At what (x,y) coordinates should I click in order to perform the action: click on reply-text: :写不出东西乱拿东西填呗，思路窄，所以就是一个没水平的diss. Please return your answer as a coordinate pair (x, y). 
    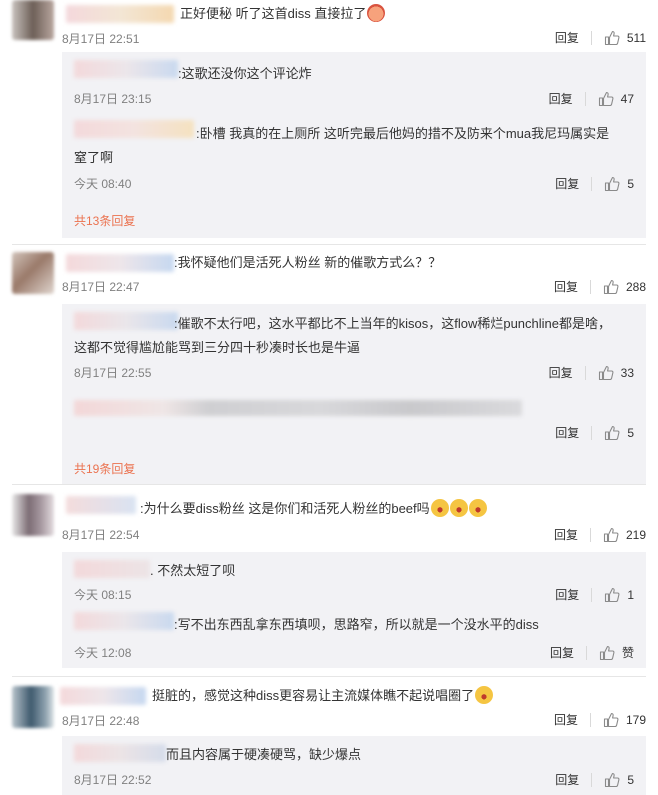
    Looking at the image, I should click on (356, 624).